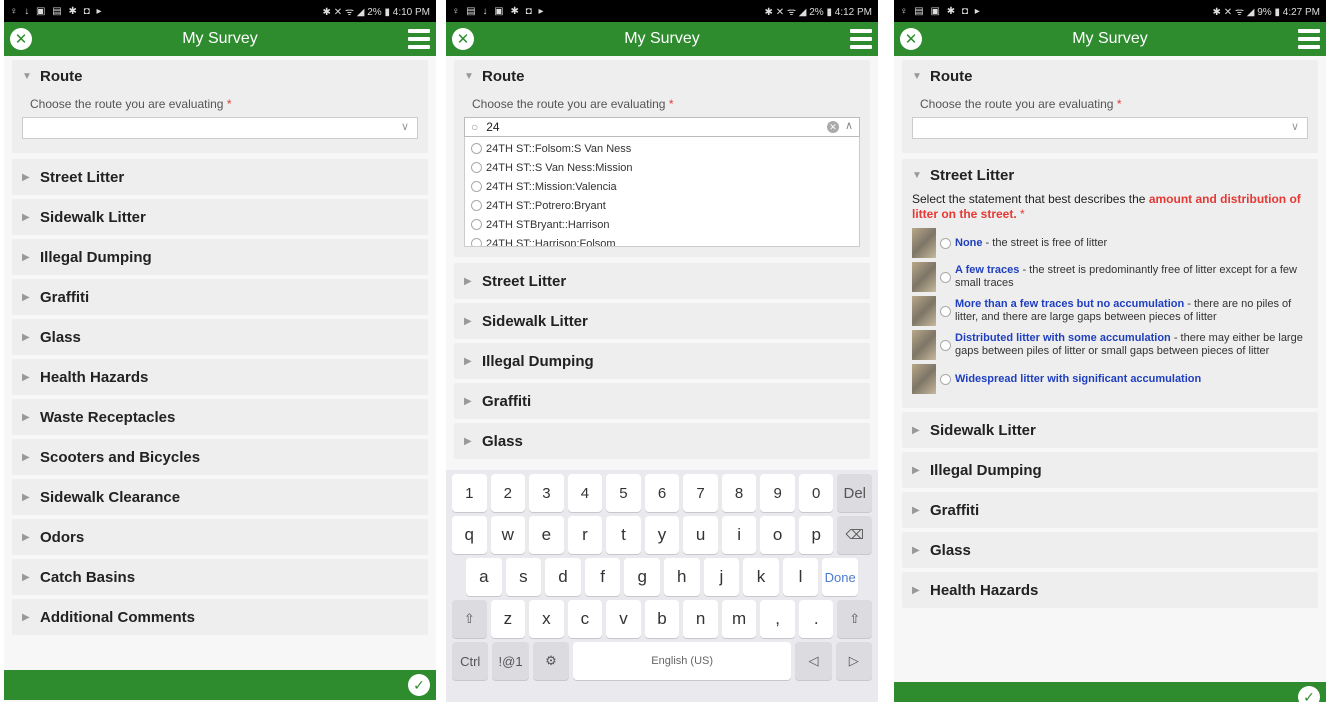 This screenshot has width=1330, height=702. I want to click on key-ctrl: Ctrl, so click(470, 661).